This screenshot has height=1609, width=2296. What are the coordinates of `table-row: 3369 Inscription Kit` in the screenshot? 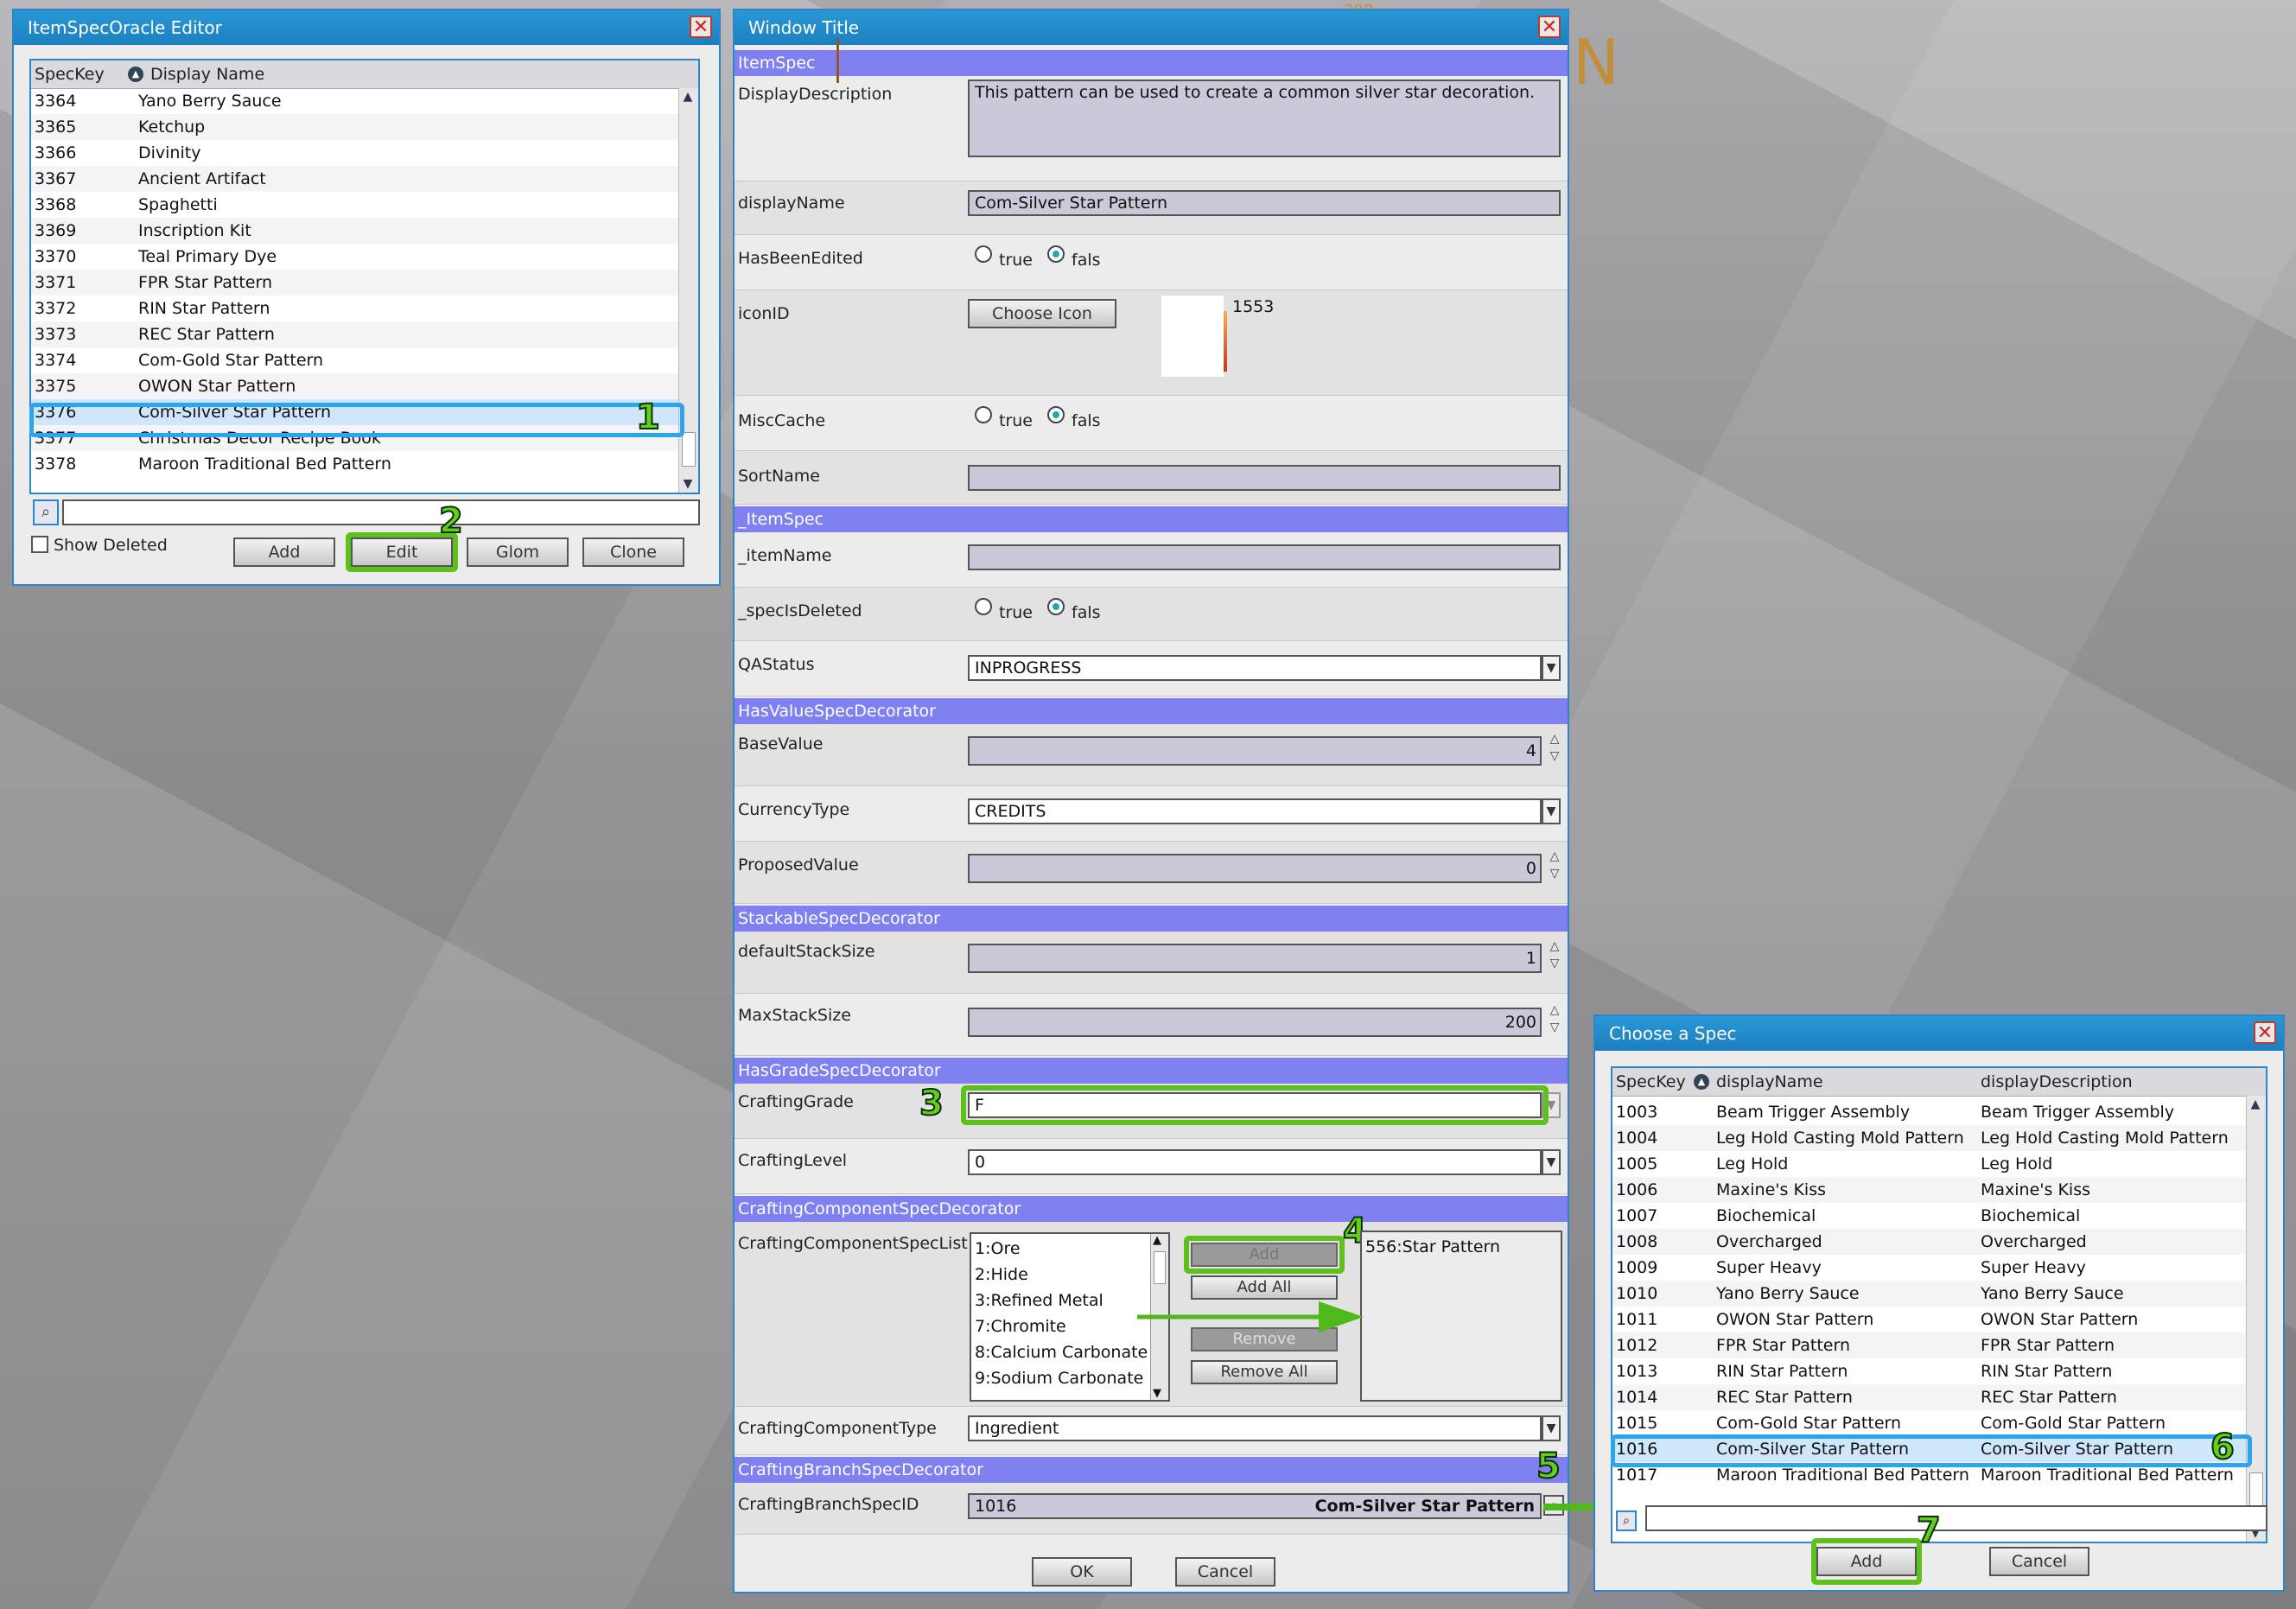 It's located at (356, 231).